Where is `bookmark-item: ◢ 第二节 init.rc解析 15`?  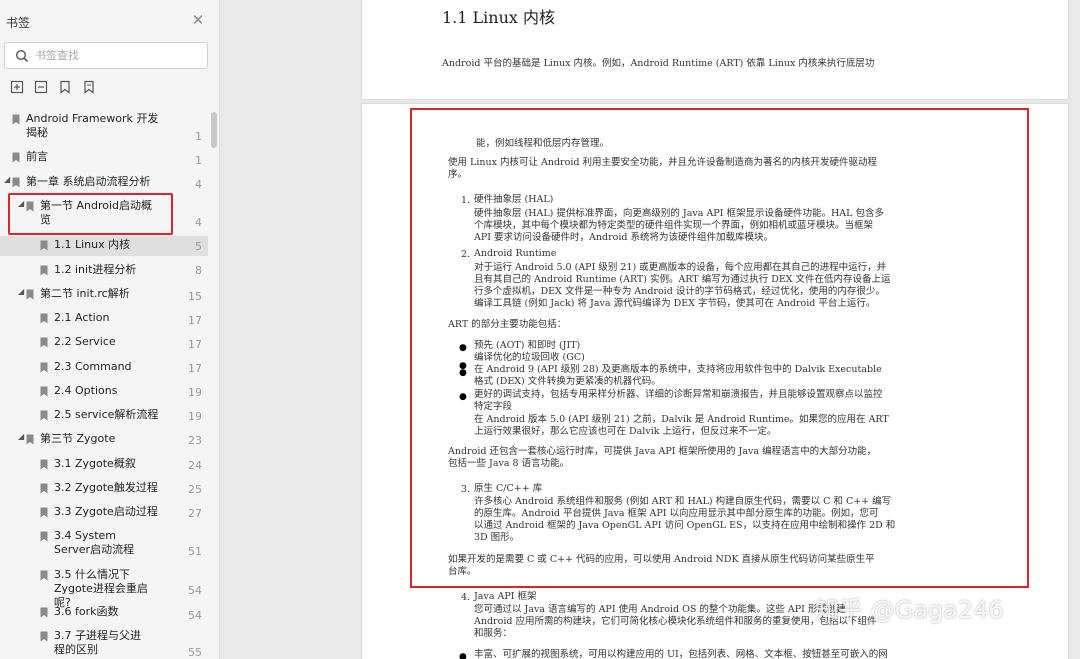
bookmark-item: ◢ 第二节 init.rc解析 15 is located at coordinates (104, 295).